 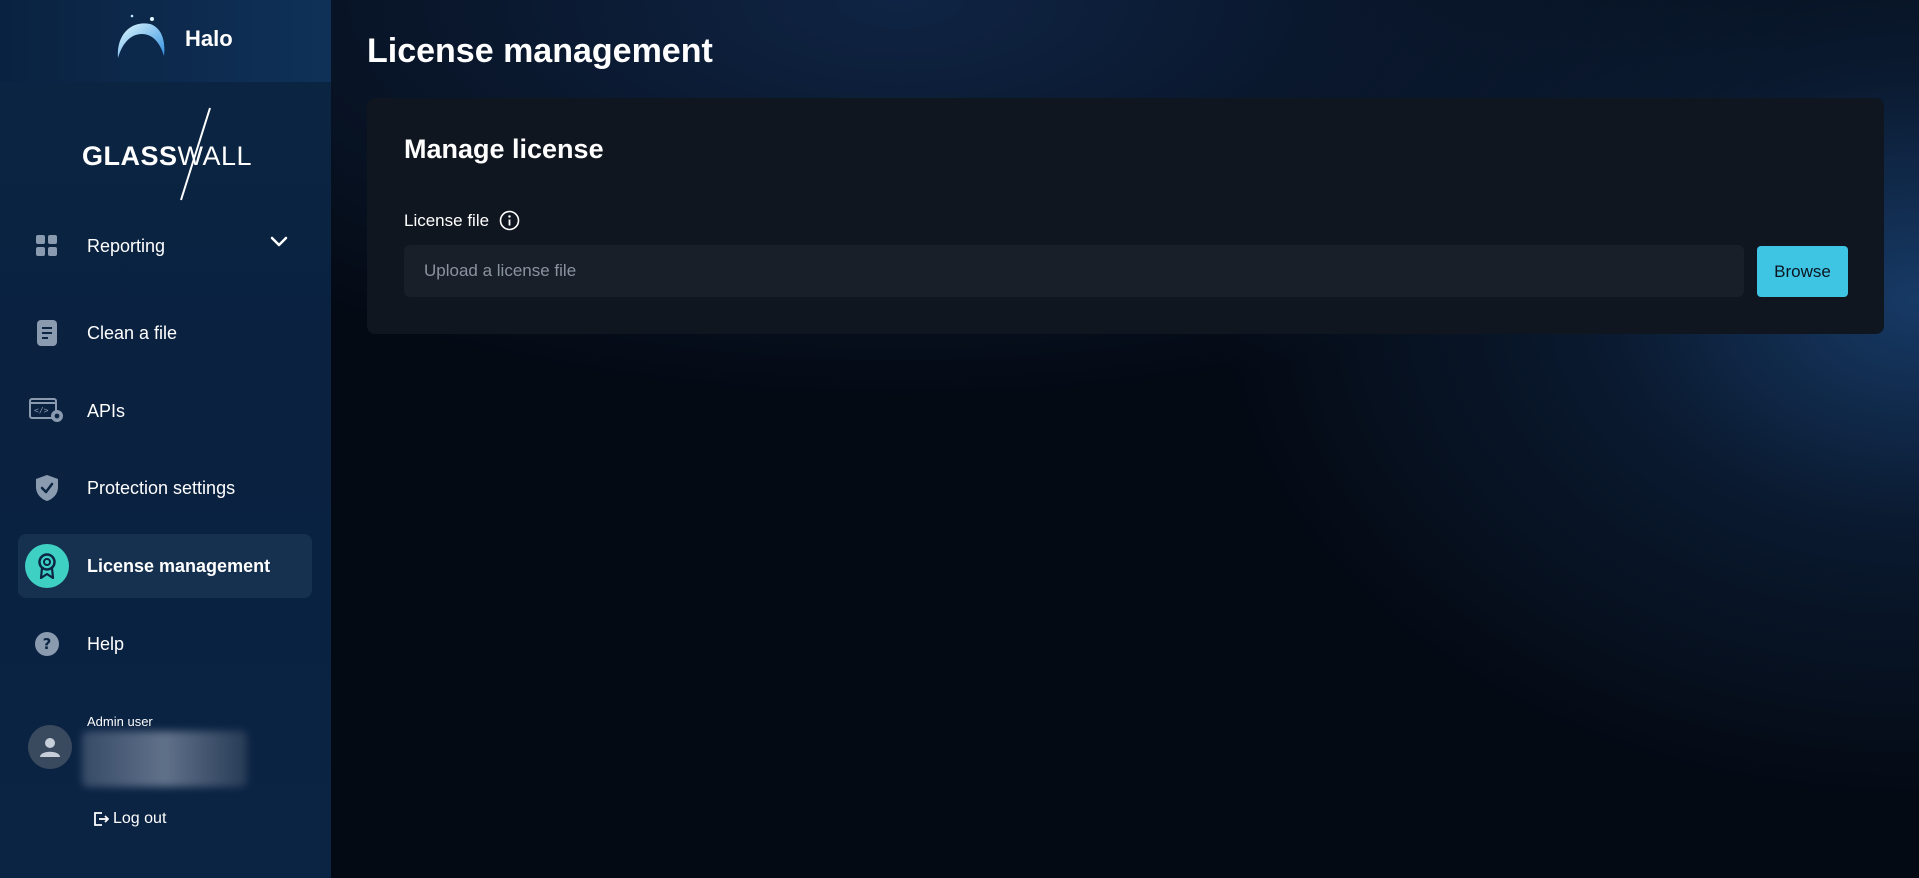 What do you see at coordinates (165, 411) in the screenshot?
I see `sidebar-item-apis: </> APIs` at bounding box center [165, 411].